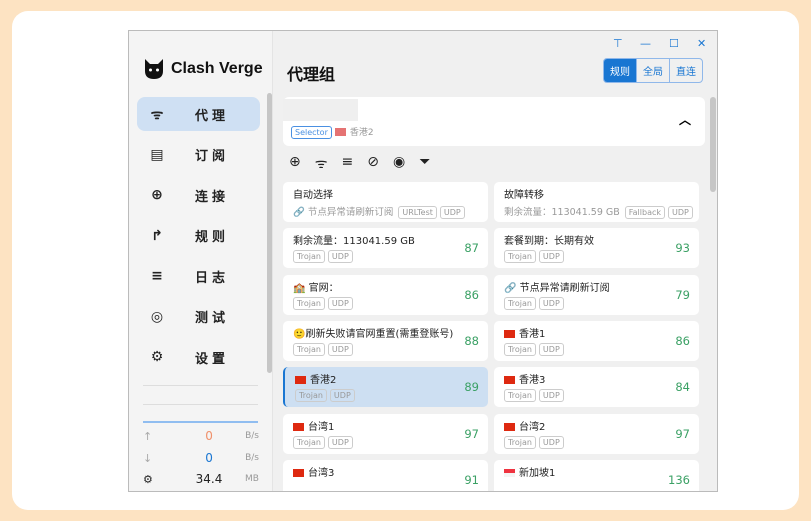 This screenshot has height=521, width=811. Describe the element at coordinates (509, 472) in the screenshot. I see `sg-flag-icon` at that location.